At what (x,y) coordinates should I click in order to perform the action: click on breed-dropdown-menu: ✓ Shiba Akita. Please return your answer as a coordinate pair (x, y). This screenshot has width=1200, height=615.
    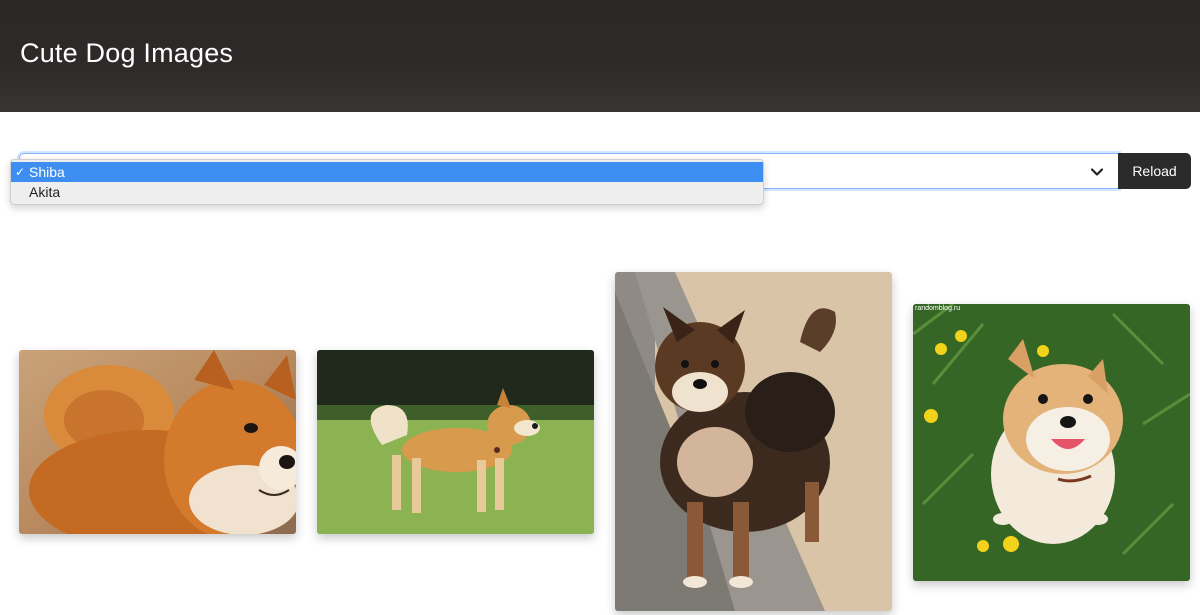
    Looking at the image, I should click on (387, 182).